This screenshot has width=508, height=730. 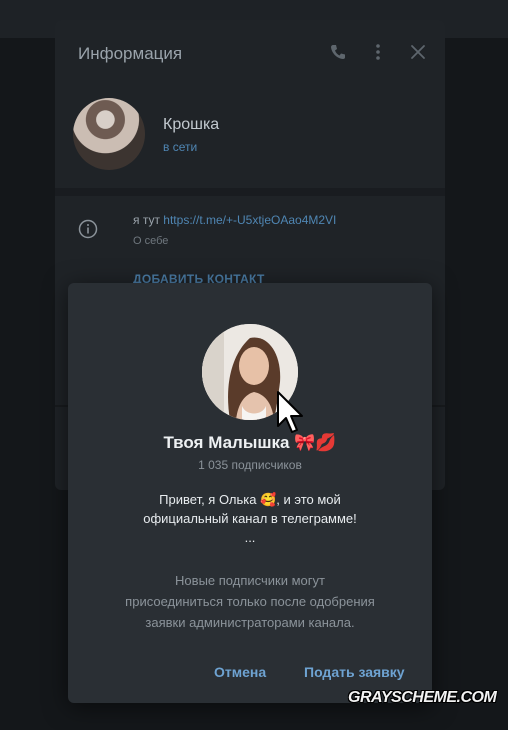 What do you see at coordinates (250, 499) in the screenshot?
I see `description-line: Привет, я Олька 🥰, и это мой` at bounding box center [250, 499].